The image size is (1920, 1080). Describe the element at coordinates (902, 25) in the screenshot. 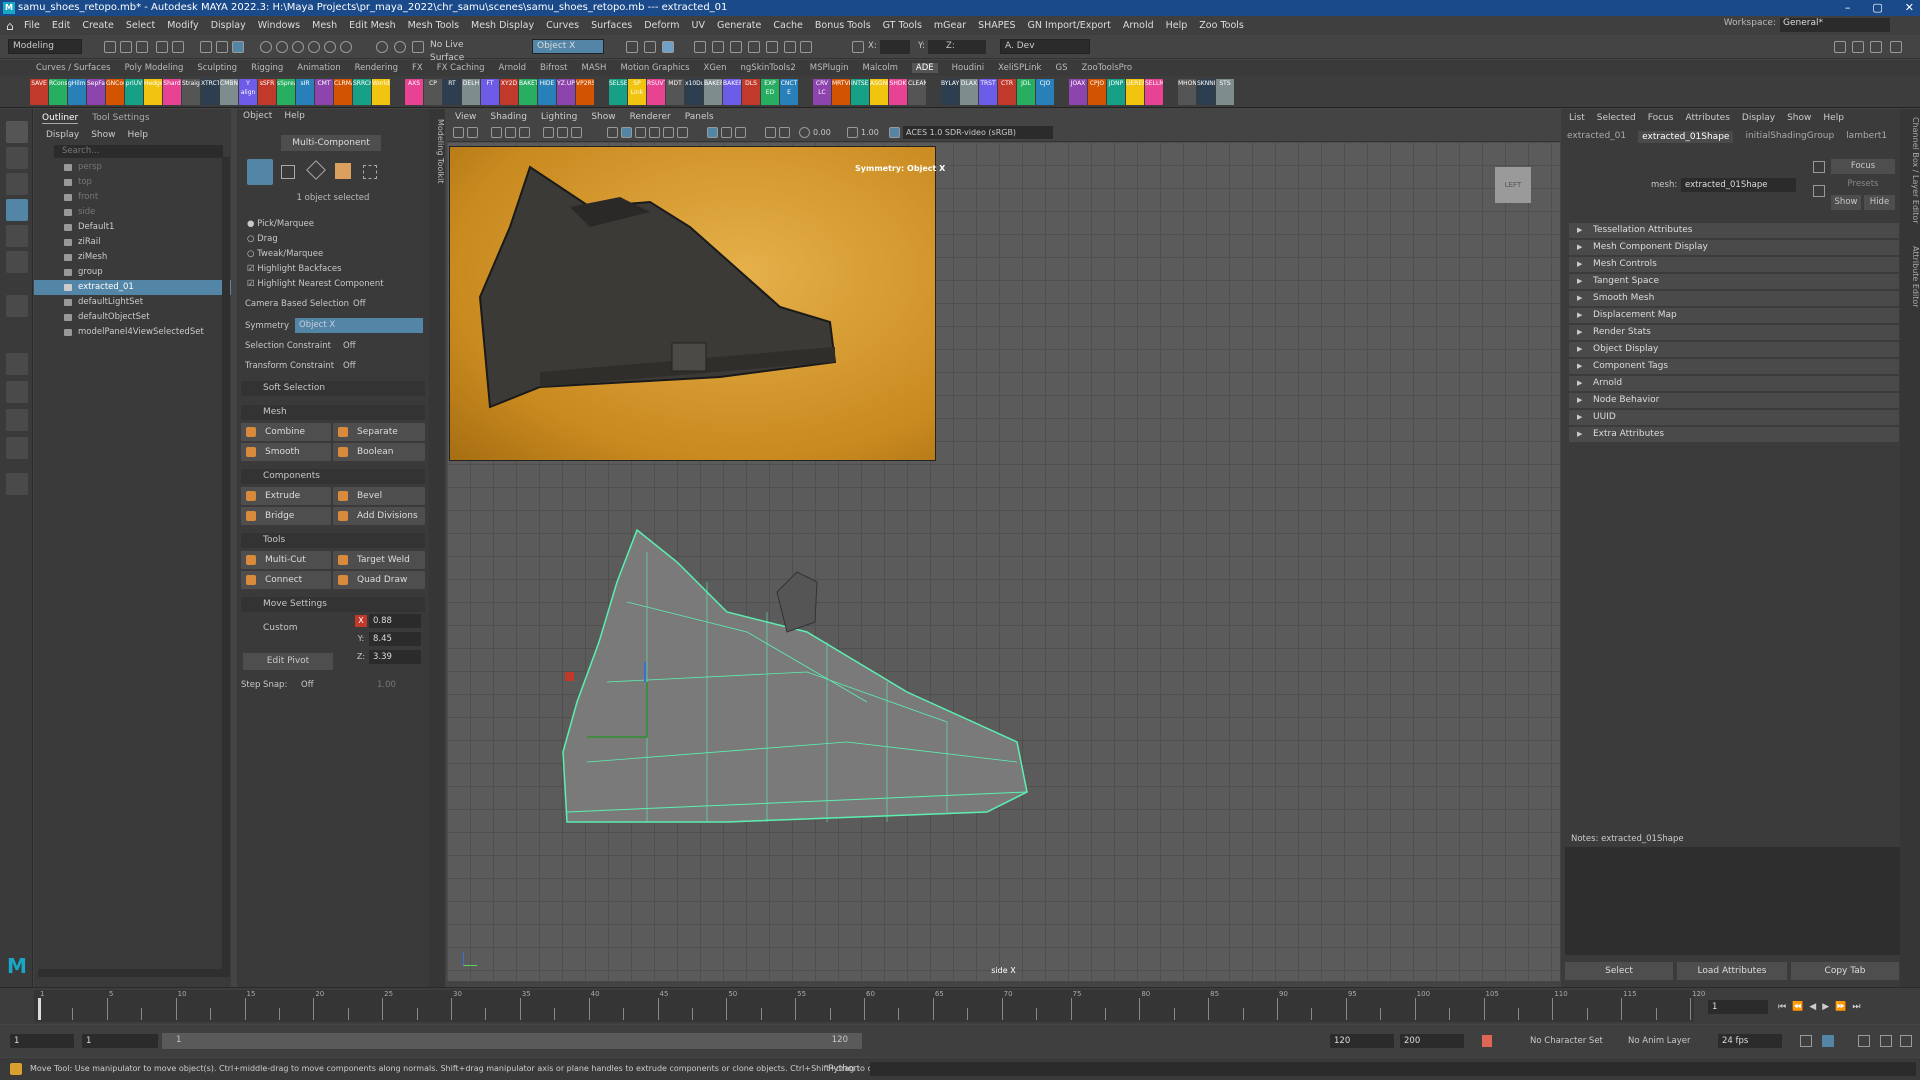

I see `menu-gt-tools: GT Tools` at that location.